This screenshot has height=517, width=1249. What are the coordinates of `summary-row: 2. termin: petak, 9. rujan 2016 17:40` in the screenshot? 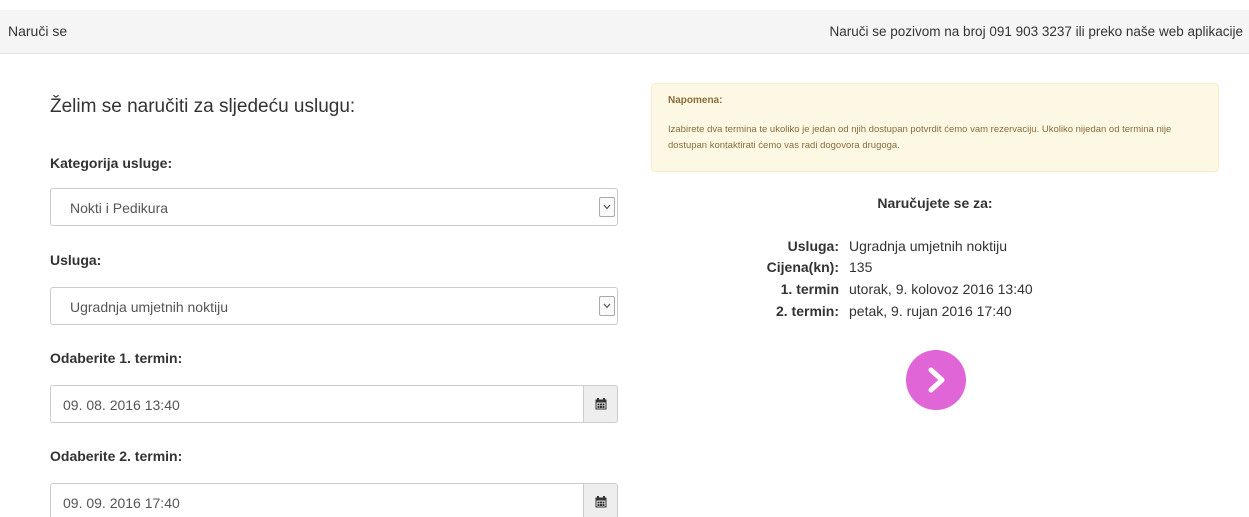 It's located at (935, 313).